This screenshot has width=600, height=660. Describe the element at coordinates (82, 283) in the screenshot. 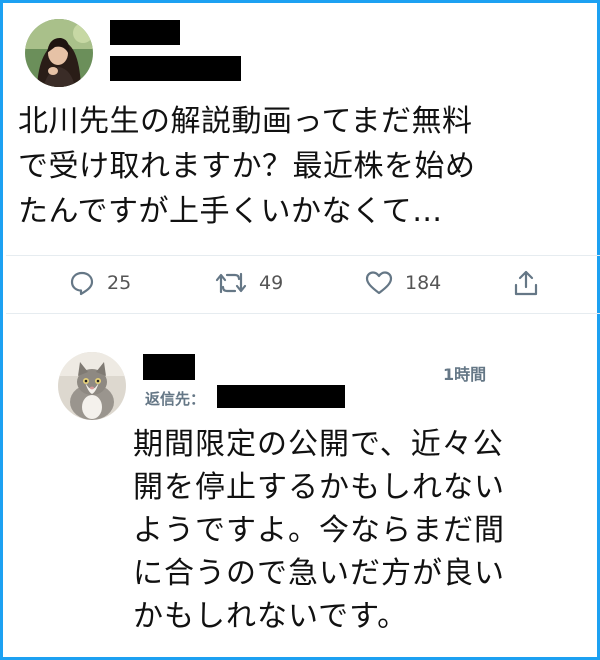

I see `reply-icon` at that location.